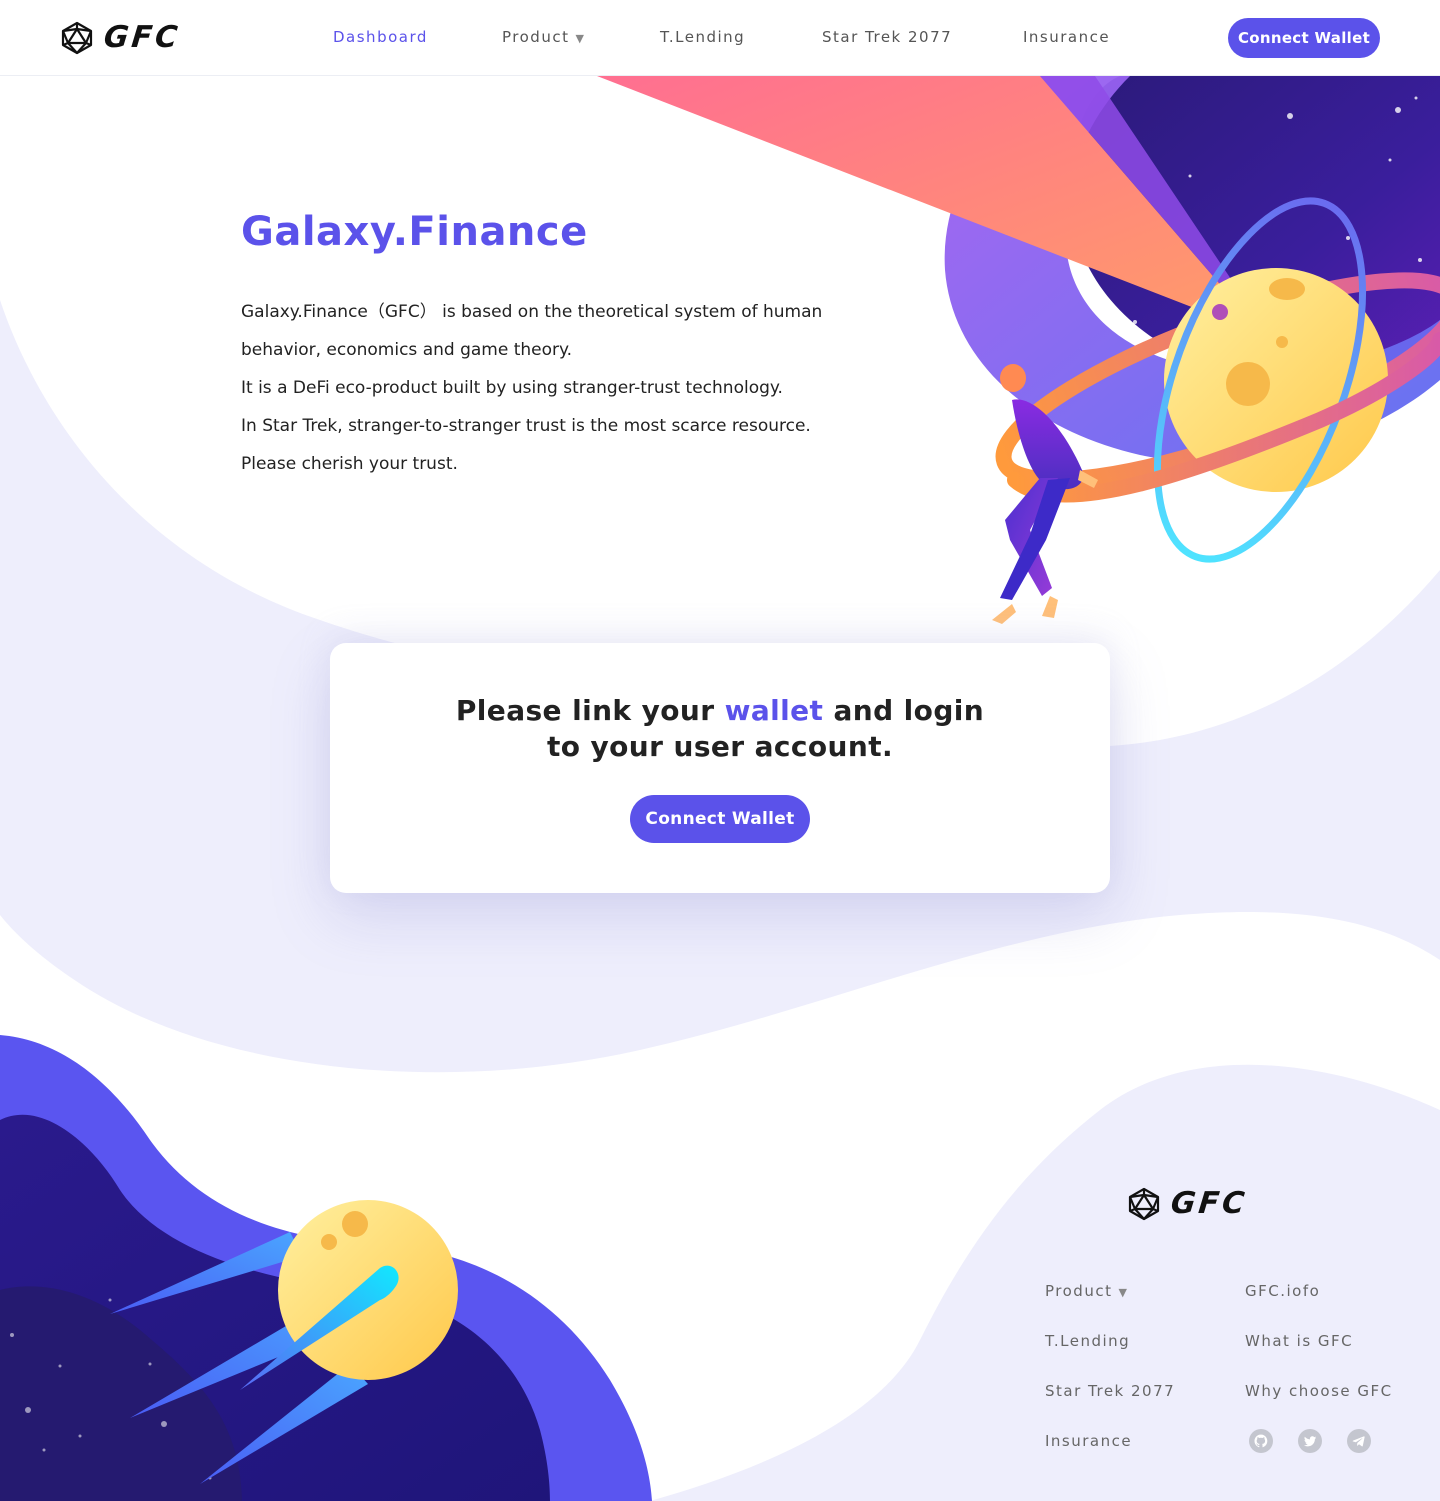  I want to click on nav-item-product: Product ▼, so click(543, 37).